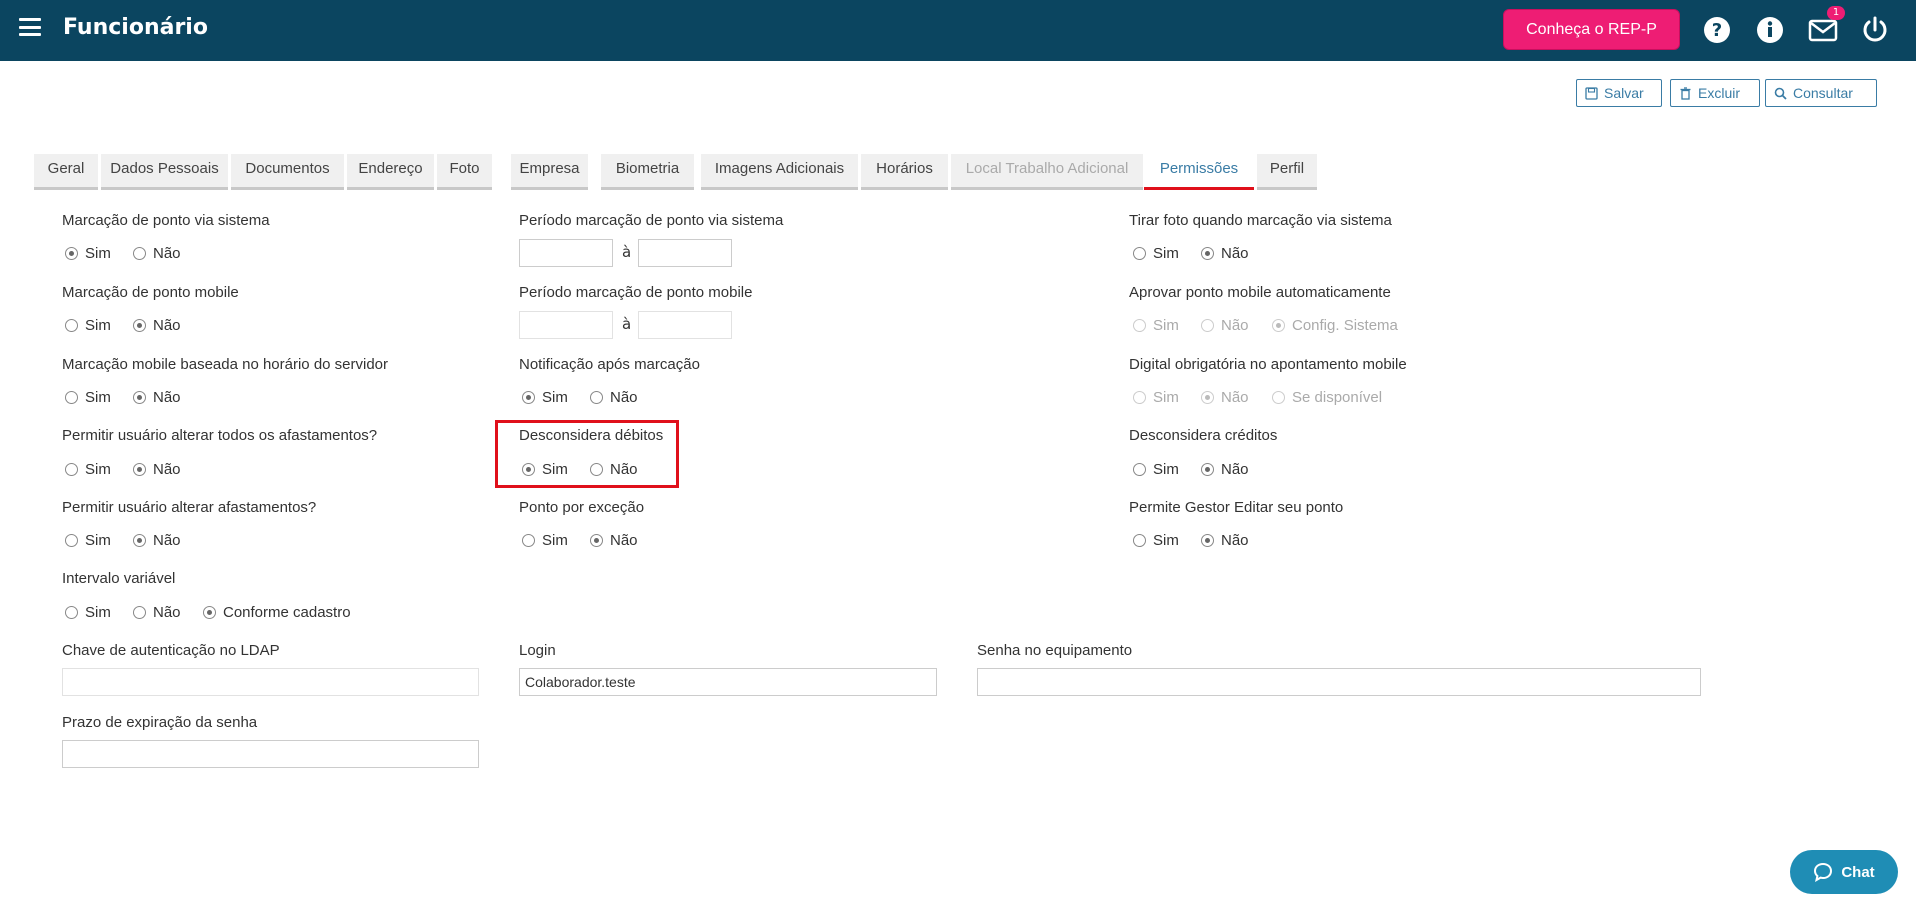 This screenshot has width=1916, height=902. What do you see at coordinates (1156, 540) in the screenshot?
I see `gestor-editar-sim: Sim` at bounding box center [1156, 540].